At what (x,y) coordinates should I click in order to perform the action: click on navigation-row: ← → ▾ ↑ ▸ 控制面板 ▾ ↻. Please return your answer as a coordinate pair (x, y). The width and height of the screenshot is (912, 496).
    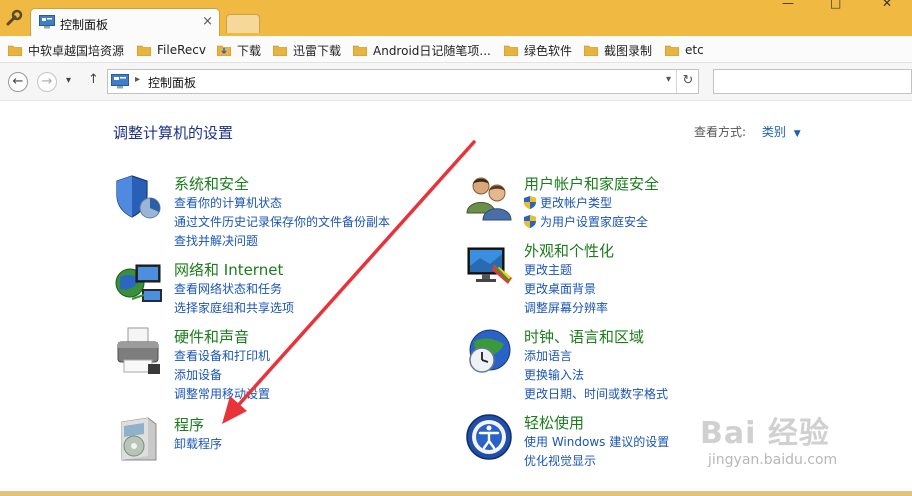
    Looking at the image, I should click on (456, 82).